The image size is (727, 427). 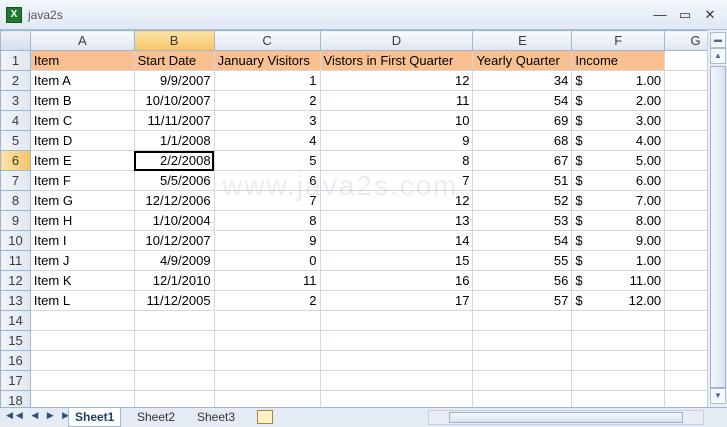 What do you see at coordinates (216, 417) in the screenshot?
I see `tab-sheet3: Sheet3` at bounding box center [216, 417].